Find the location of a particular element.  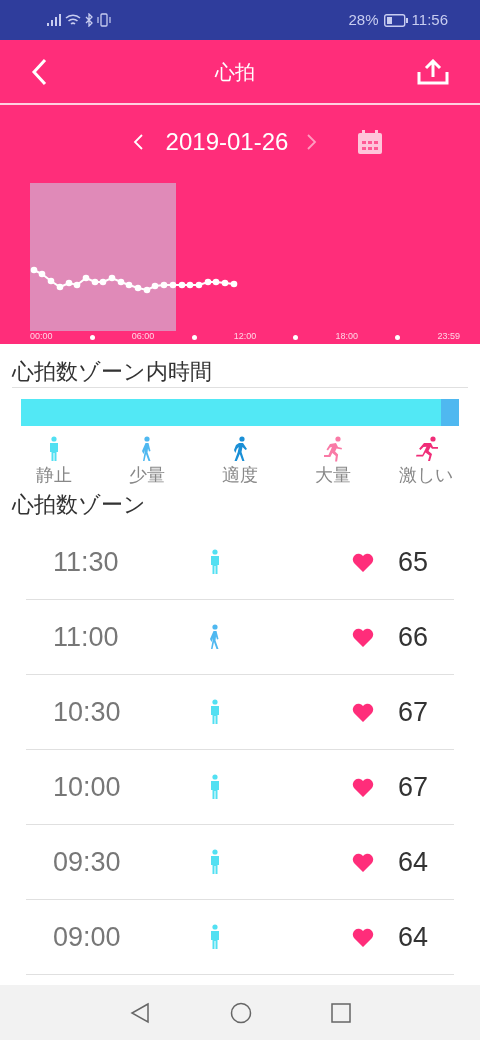

battery-percent: 28% is located at coordinates (363, 19).